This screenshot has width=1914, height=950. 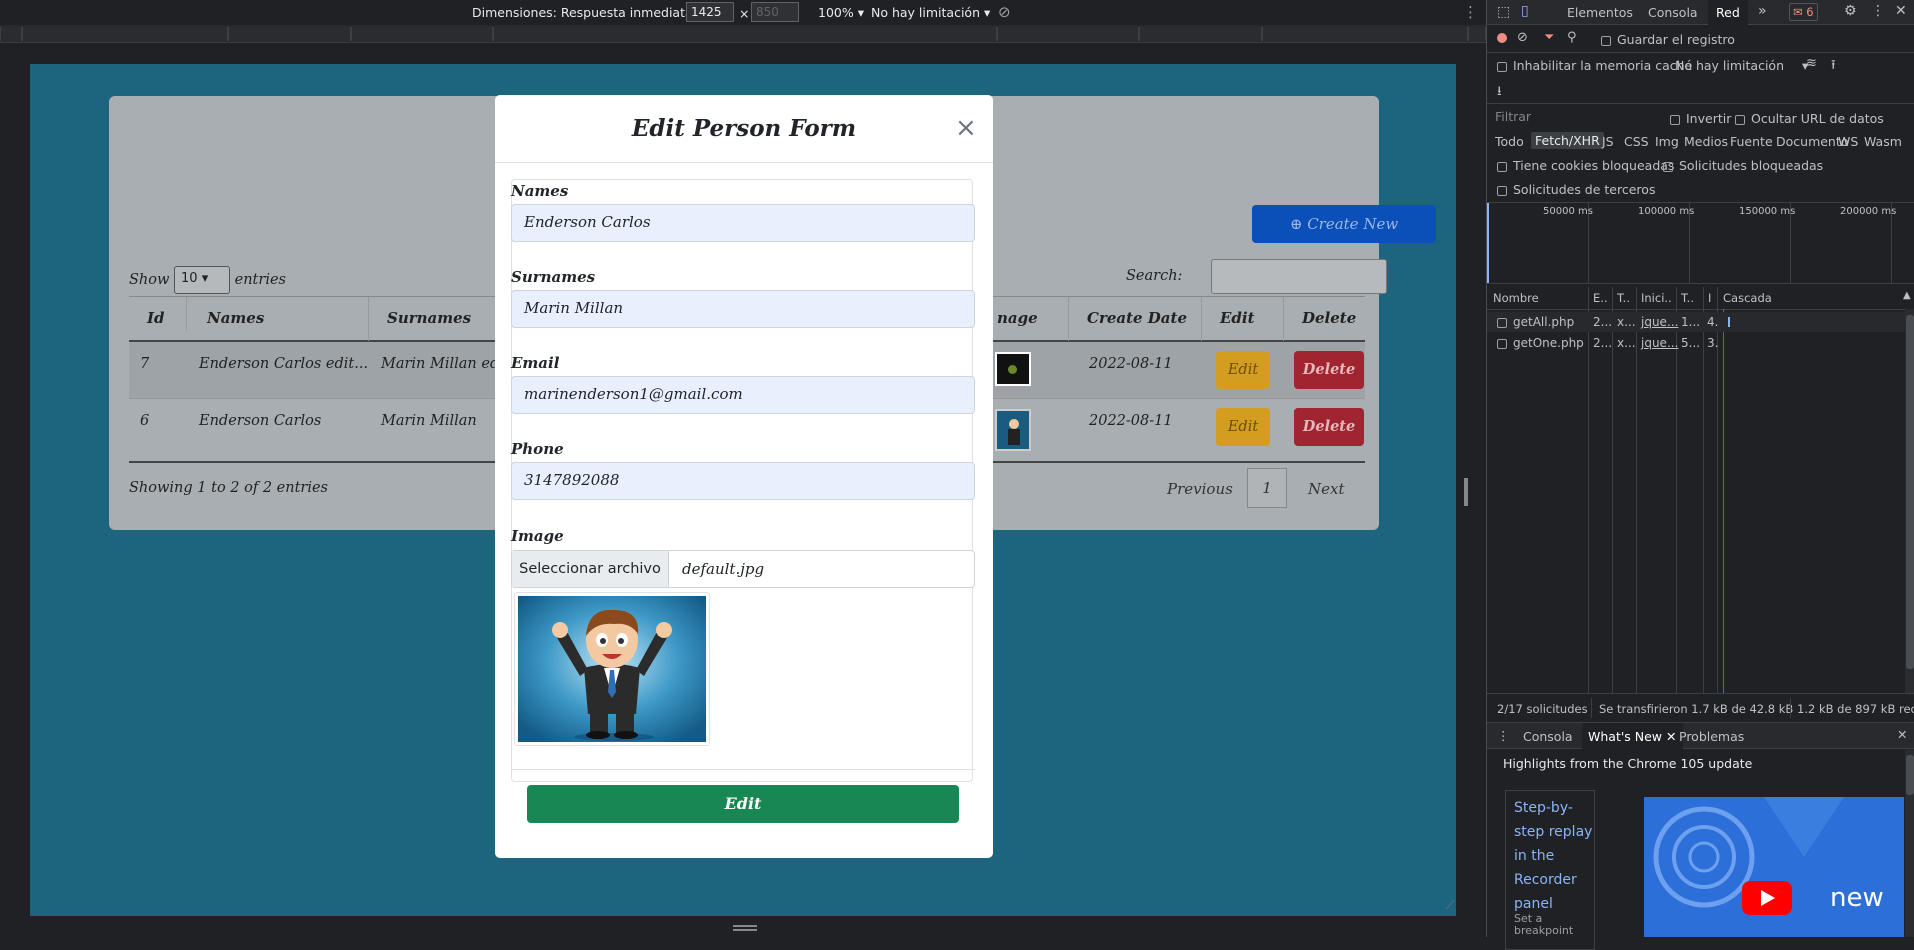 I want to click on blocked-requests-checkbox: Solicitudes bloqueadas, so click(x=1743, y=165).